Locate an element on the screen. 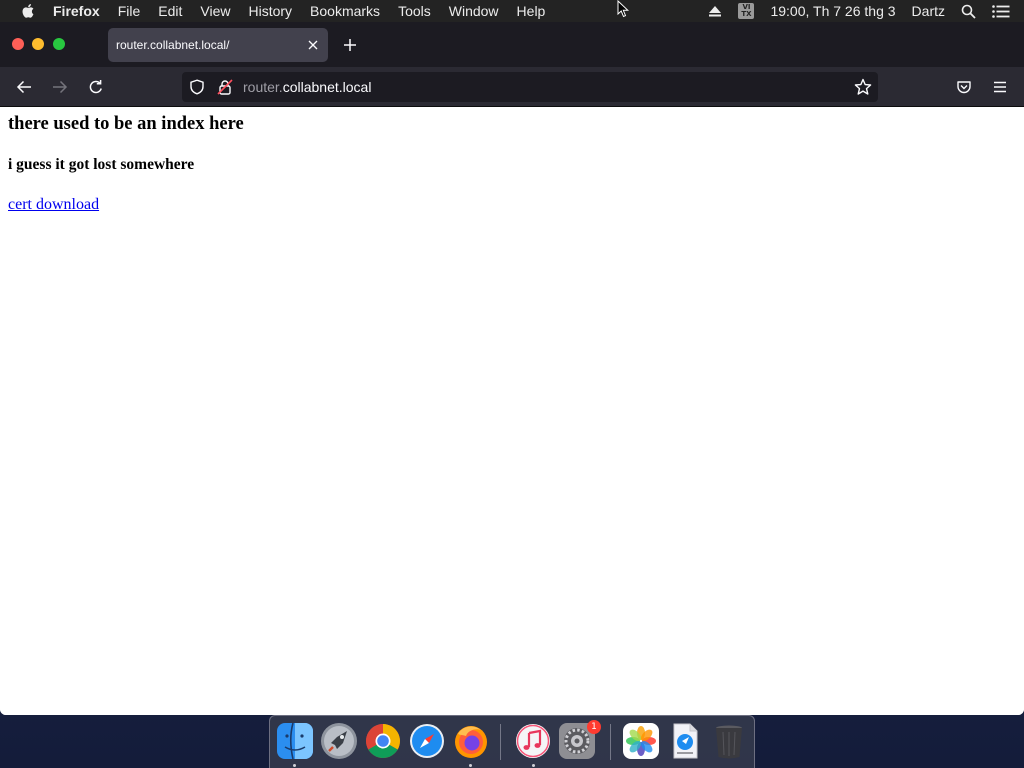 This screenshot has width=1024, height=768. spotlight-search-icon is located at coordinates (968, 11).